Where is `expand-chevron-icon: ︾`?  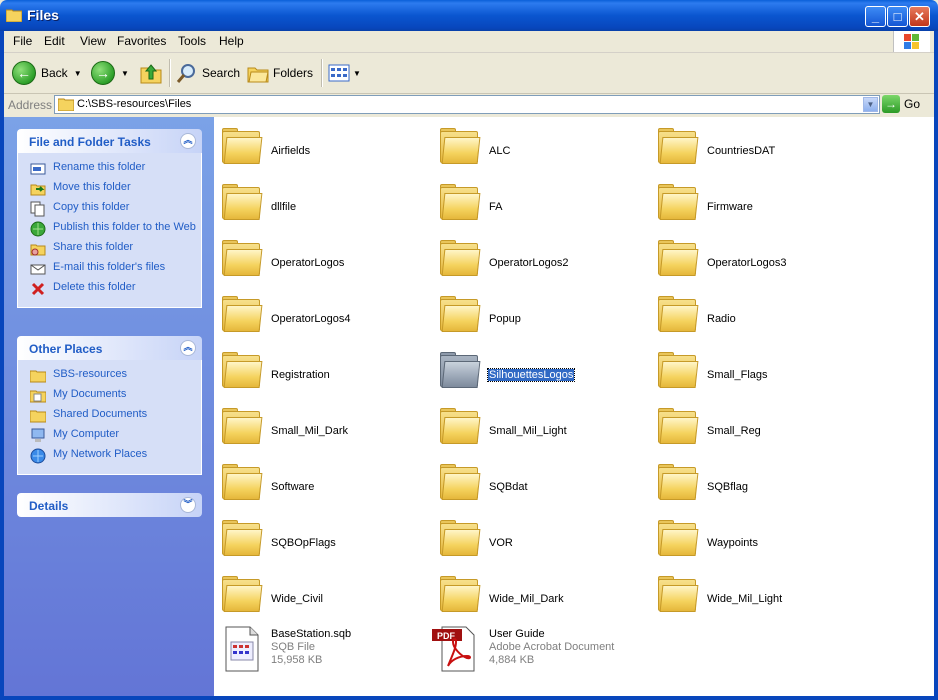
expand-chevron-icon: ︾ is located at coordinates (188, 505).